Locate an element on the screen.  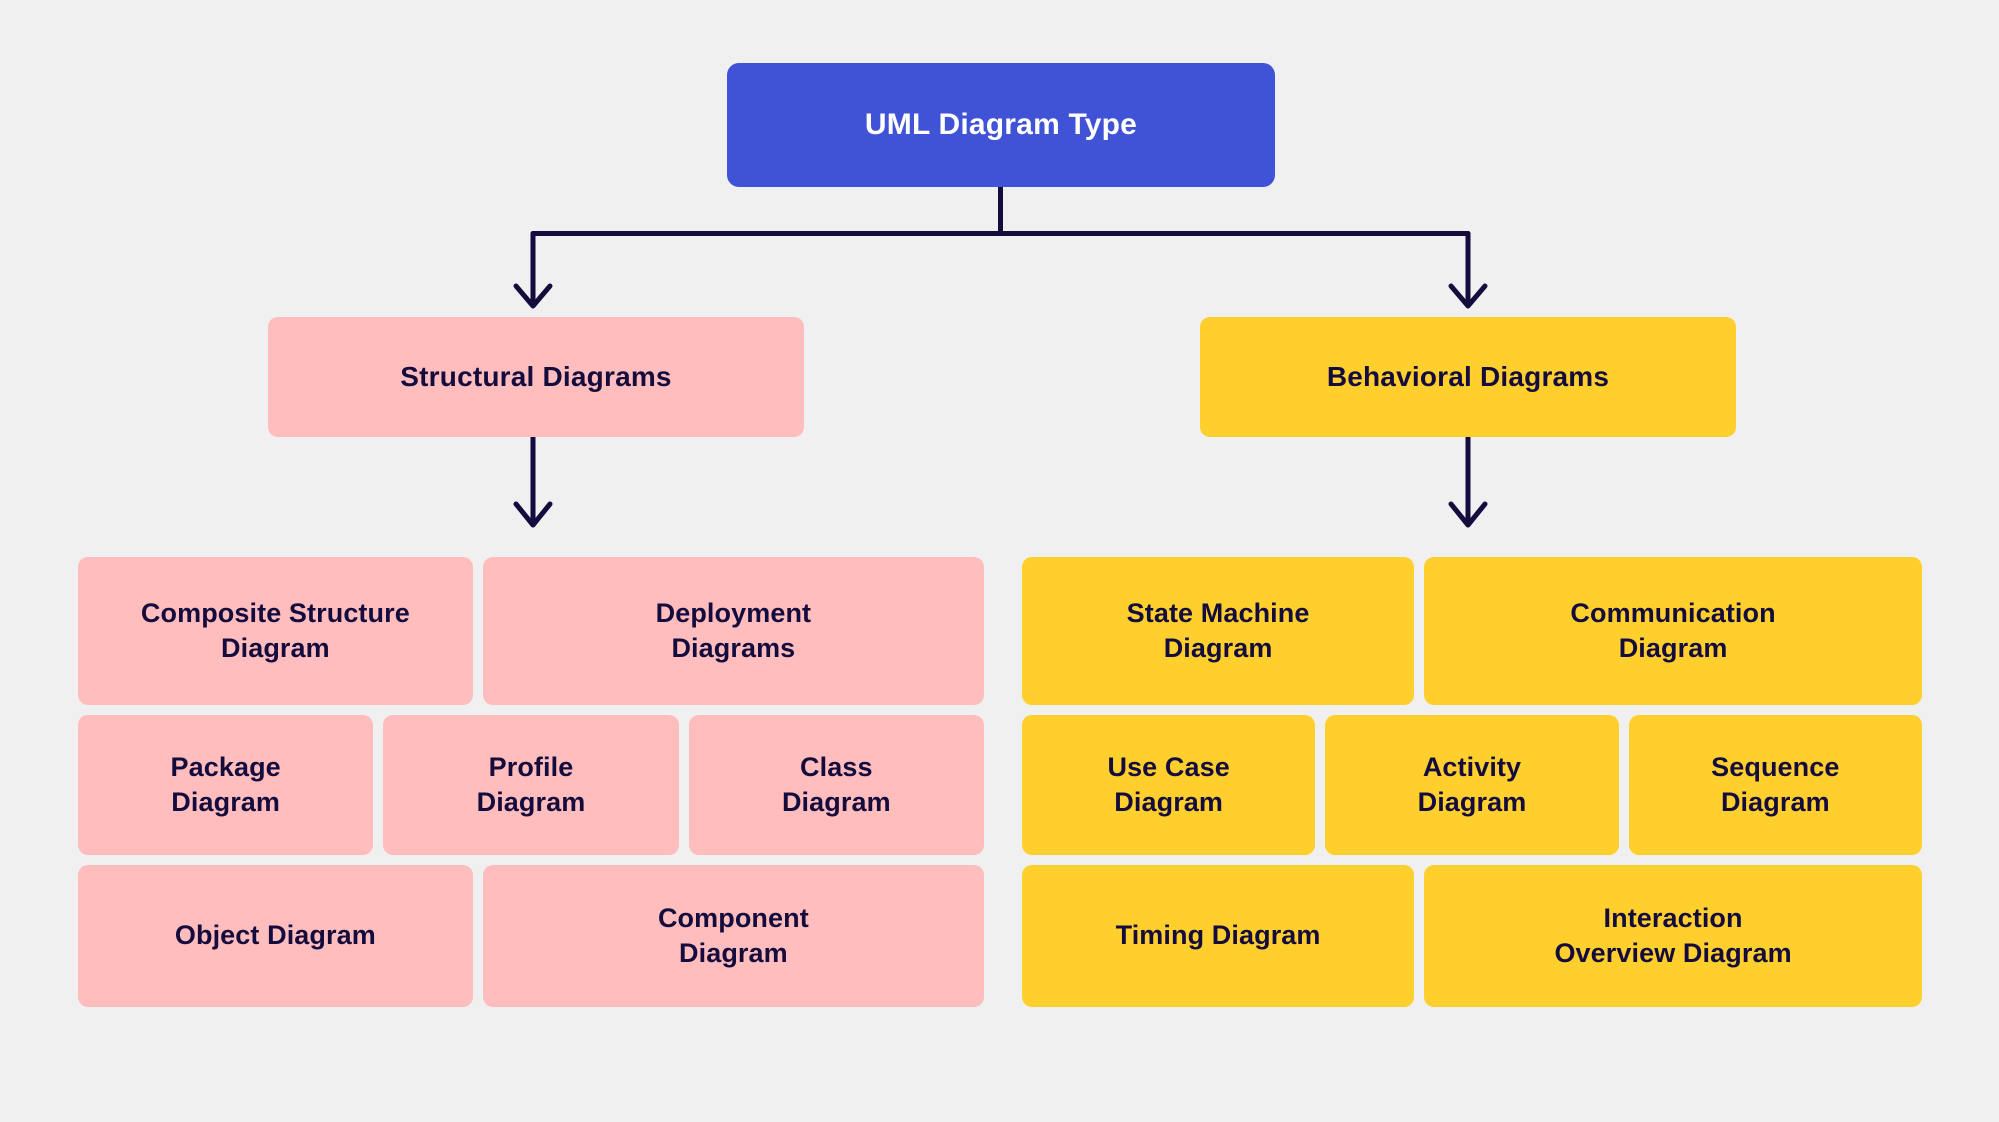
arrowhead-behavioral-leaves is located at coordinates (1468, 514).